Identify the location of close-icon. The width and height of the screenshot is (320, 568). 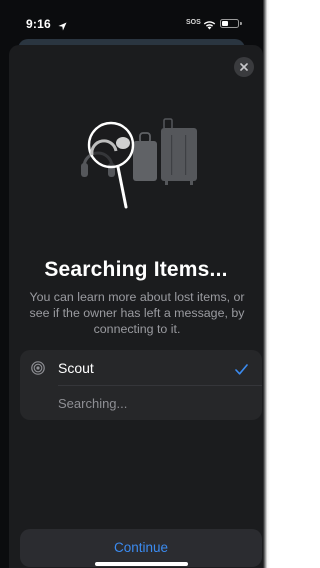
(244, 67).